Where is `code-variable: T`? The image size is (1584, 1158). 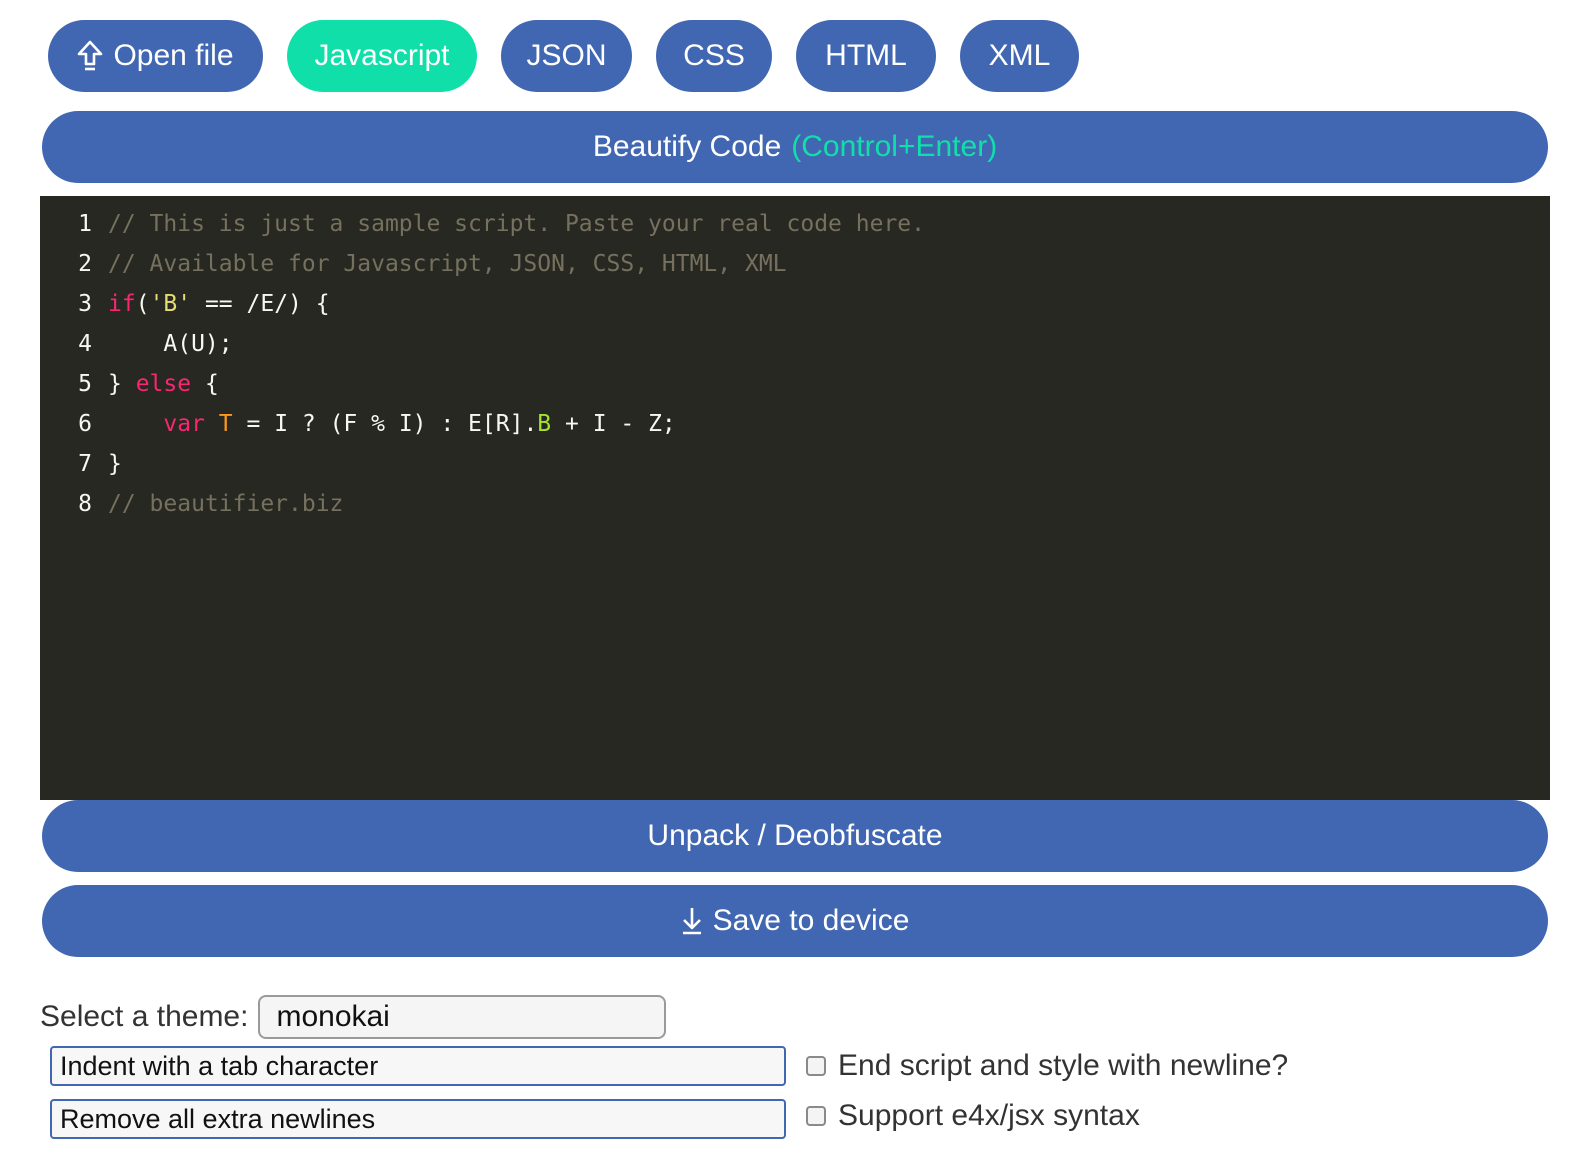 code-variable: T is located at coordinates (225, 424).